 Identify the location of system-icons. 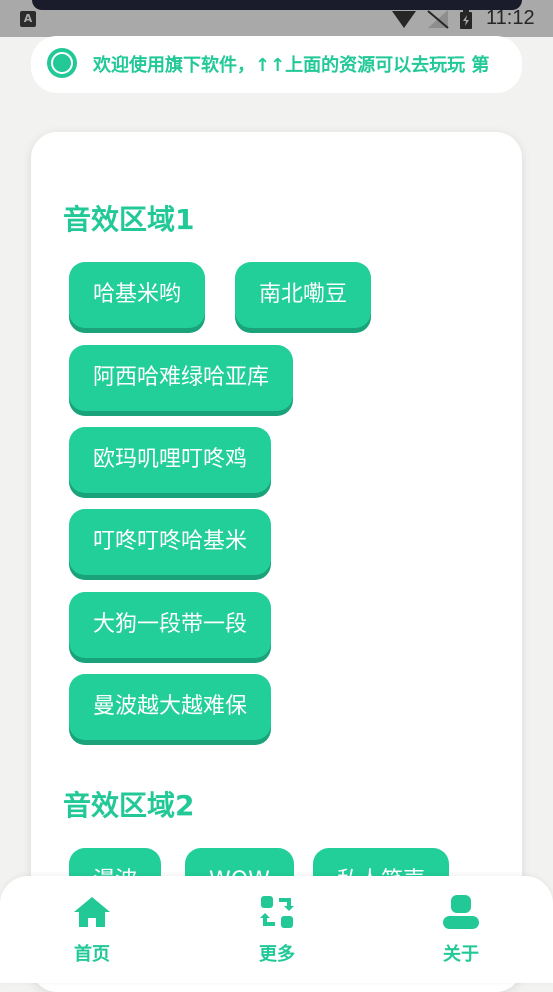
(432, 19).